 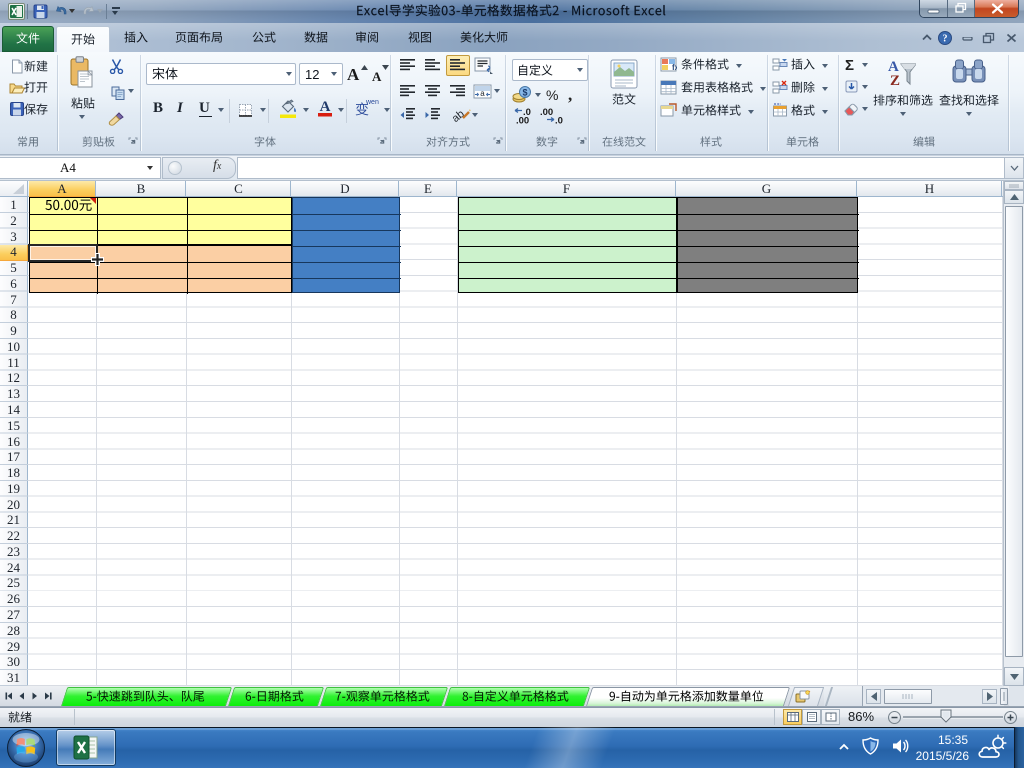 I want to click on svg-text: fx, so click(x=674, y=67).